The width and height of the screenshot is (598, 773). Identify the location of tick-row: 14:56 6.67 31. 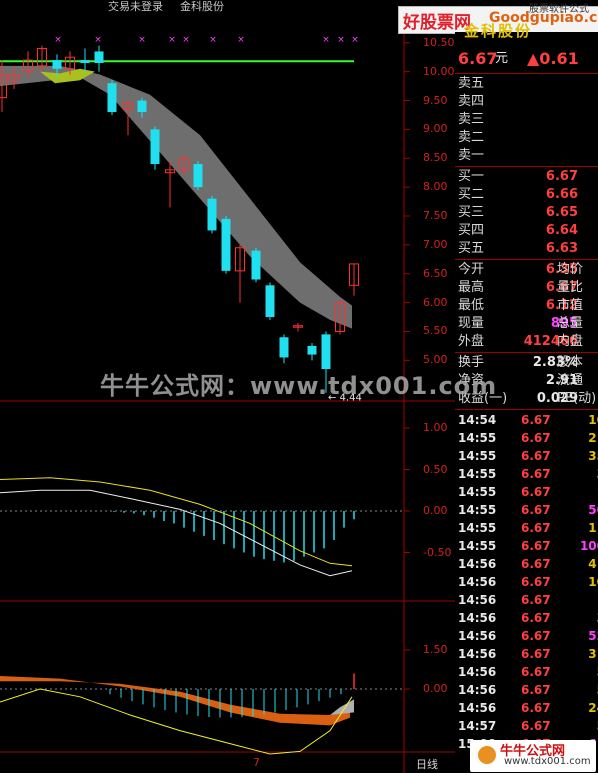
(526, 654).